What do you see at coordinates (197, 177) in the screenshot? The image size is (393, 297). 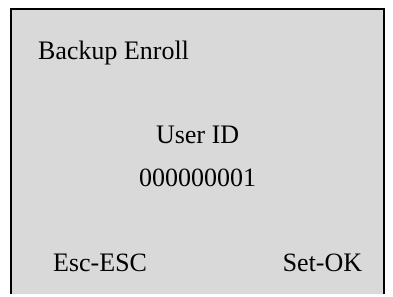 I see `user-id-value: 000000001` at bounding box center [197, 177].